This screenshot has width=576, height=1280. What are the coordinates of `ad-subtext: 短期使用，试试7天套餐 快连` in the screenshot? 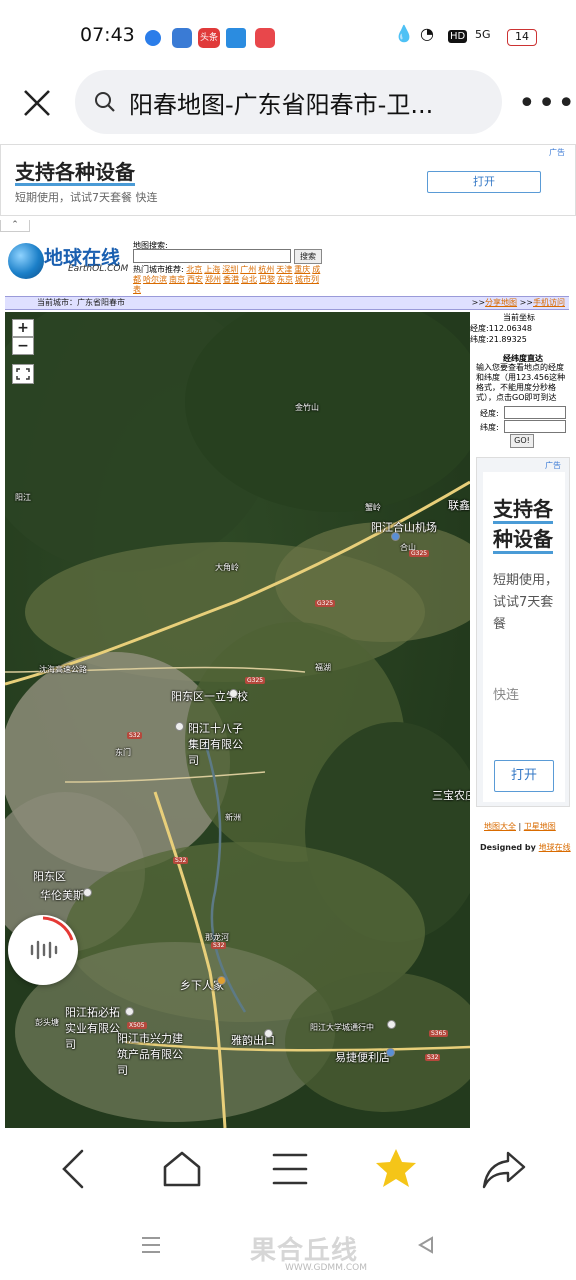 It's located at (86, 197).